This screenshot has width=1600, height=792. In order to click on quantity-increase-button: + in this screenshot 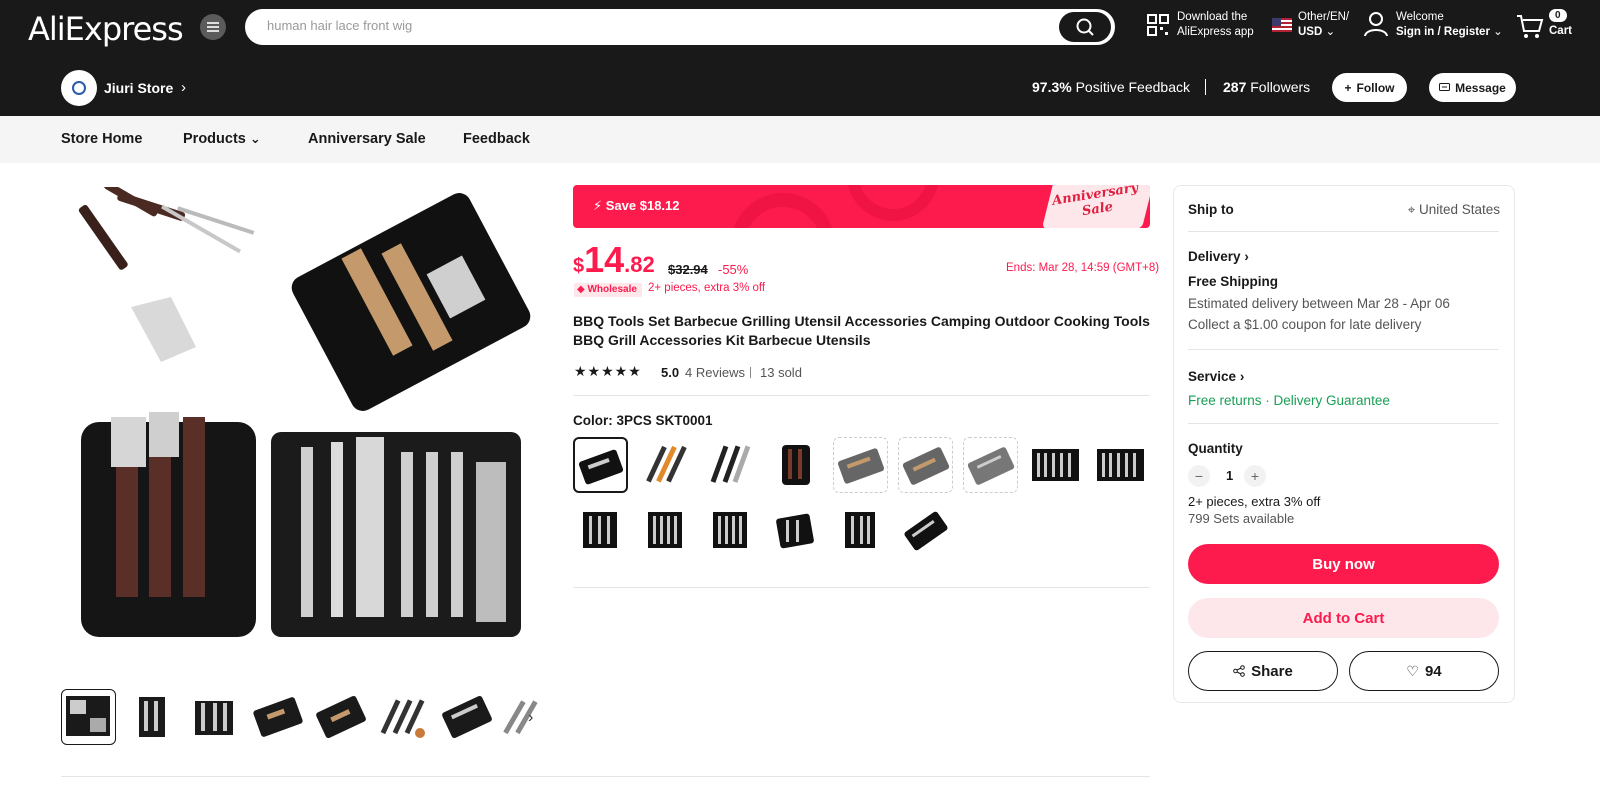, I will do `click(1255, 476)`.